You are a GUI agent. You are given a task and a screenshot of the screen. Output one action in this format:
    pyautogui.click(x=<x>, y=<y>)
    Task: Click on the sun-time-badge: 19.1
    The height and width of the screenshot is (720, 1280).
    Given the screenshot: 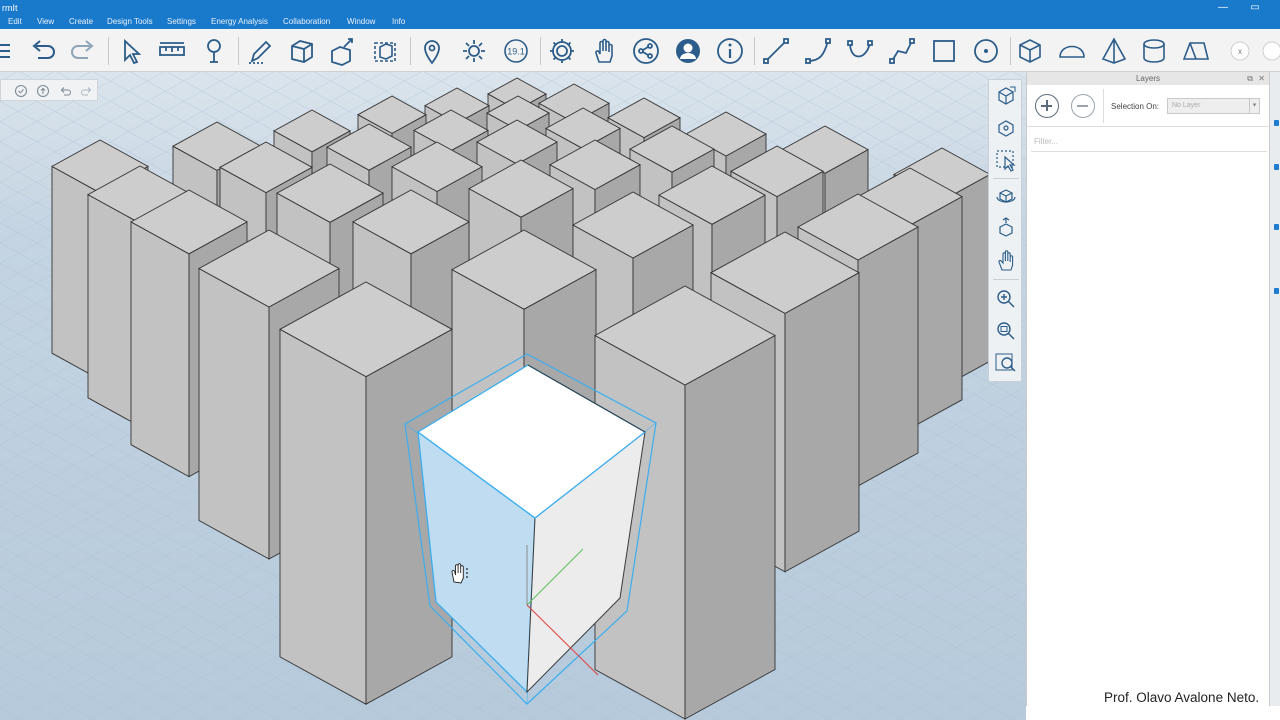 What is the action you would take?
    pyautogui.click(x=516, y=52)
    